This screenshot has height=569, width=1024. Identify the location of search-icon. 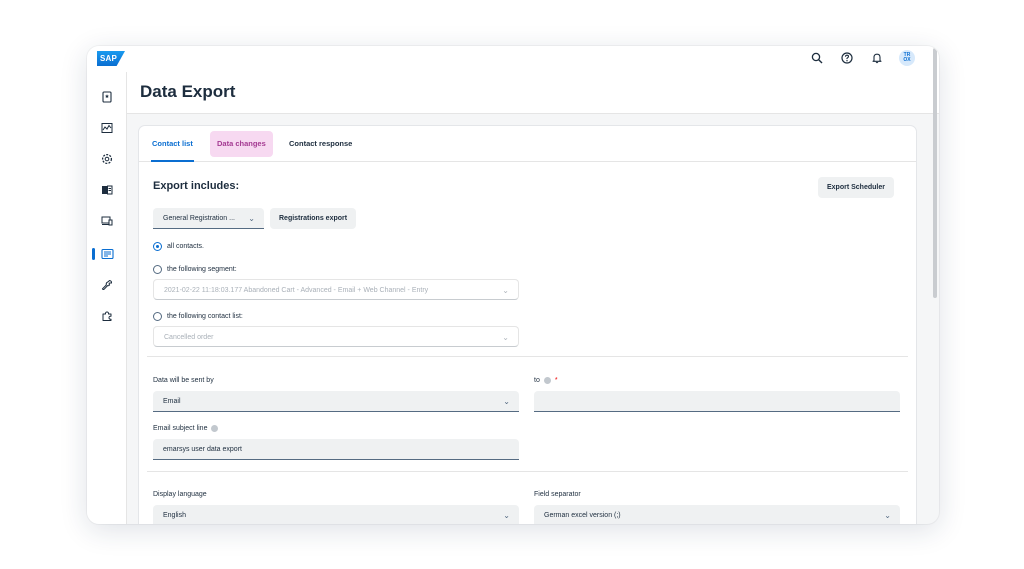
(817, 58).